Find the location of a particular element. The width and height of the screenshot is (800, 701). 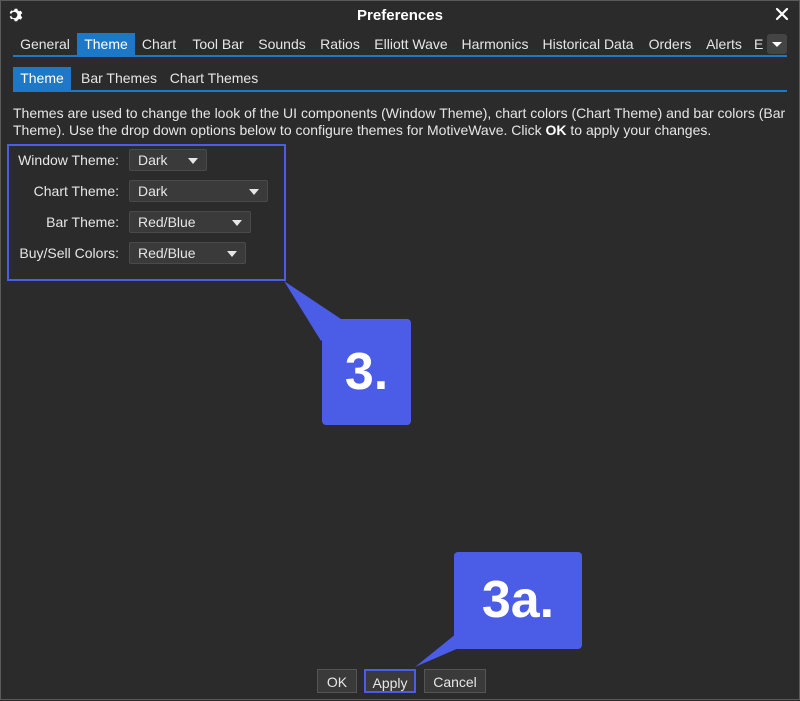

annotation-badge-3: 3. is located at coordinates (366, 372).